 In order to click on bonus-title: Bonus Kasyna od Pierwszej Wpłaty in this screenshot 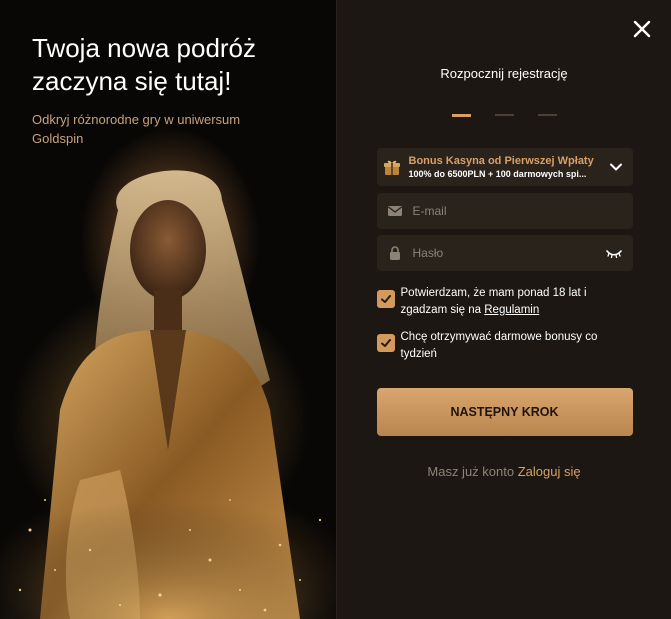, I will do `click(501, 160)`.